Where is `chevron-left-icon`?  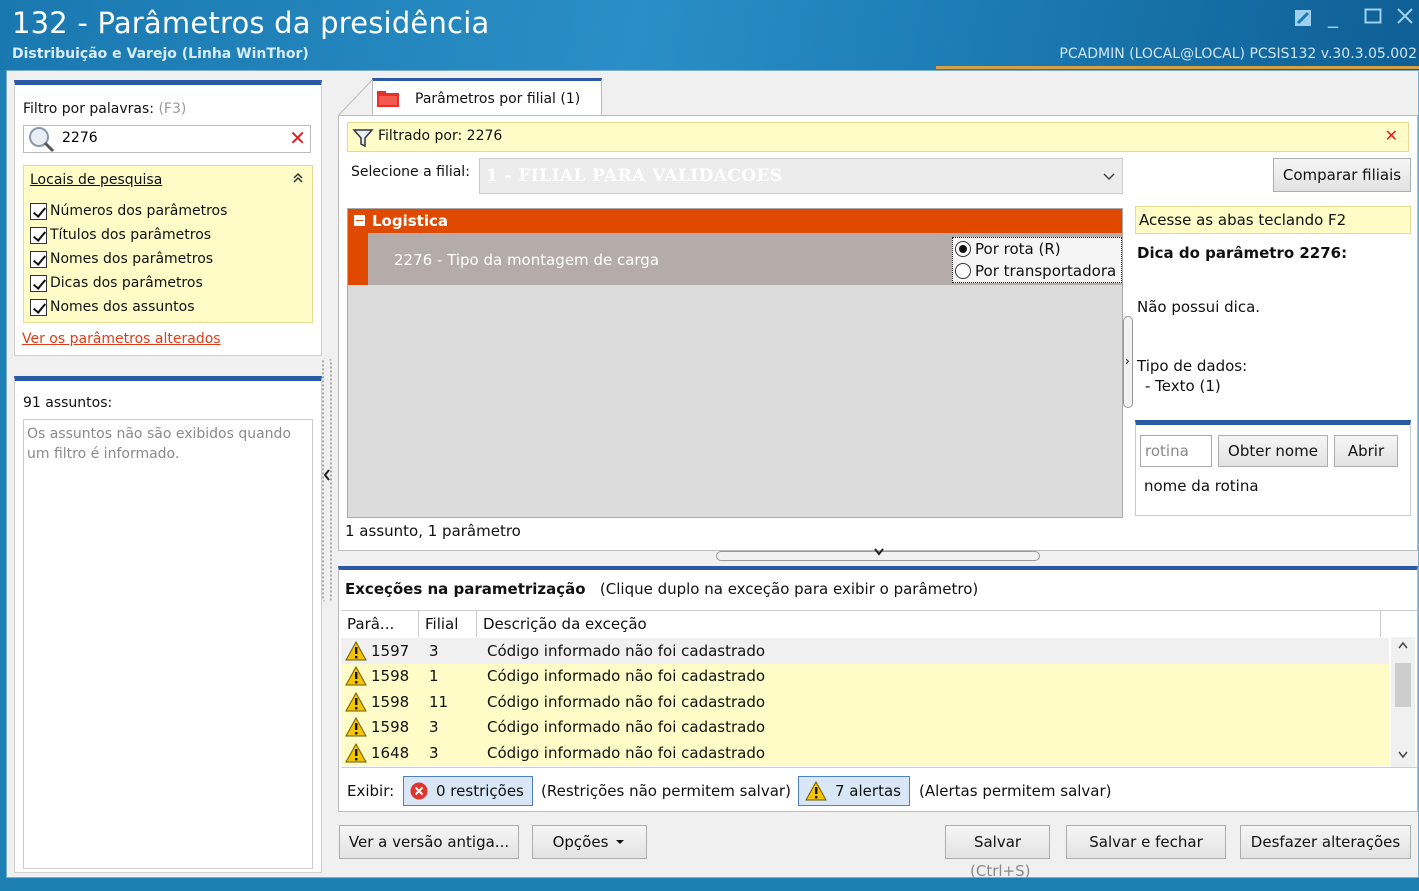
chevron-left-icon is located at coordinates (327, 477).